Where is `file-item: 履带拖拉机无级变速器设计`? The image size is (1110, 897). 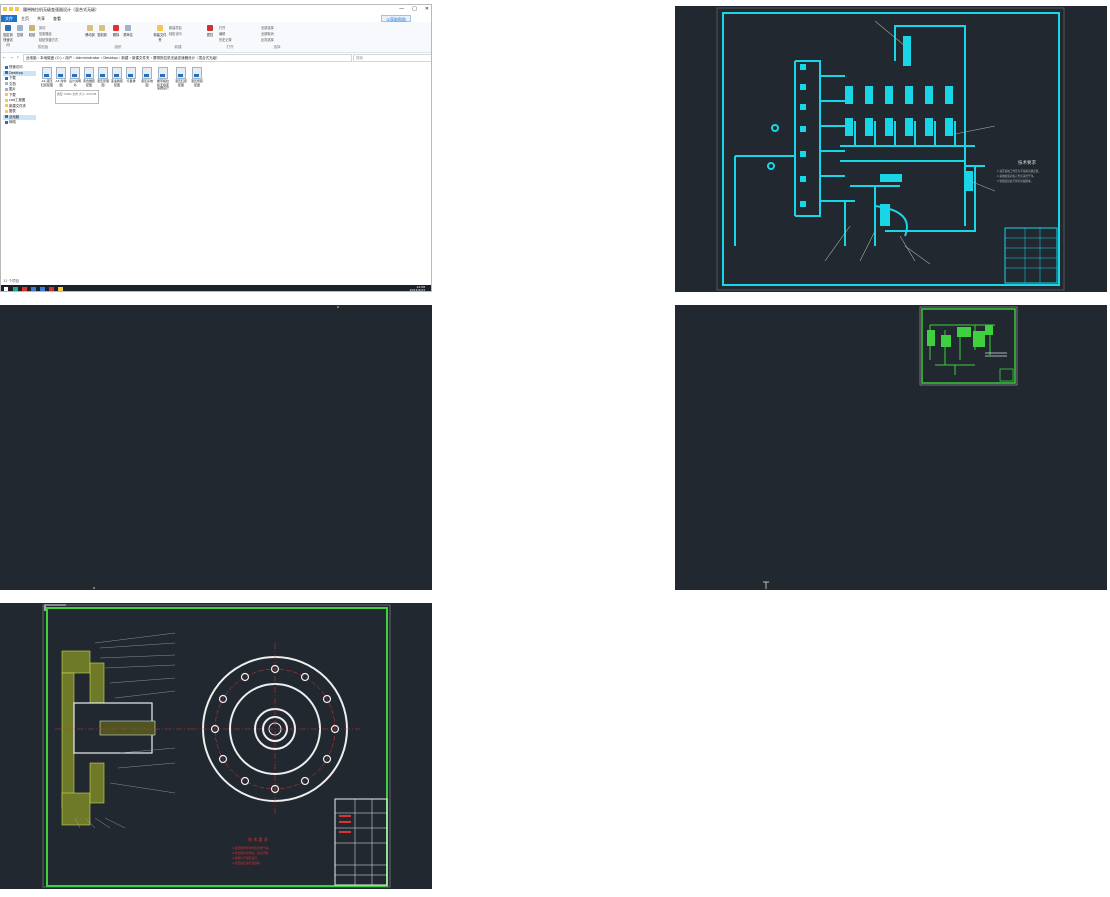 file-item: 履带拖拉机无级变速器设计 is located at coordinates (163, 79).